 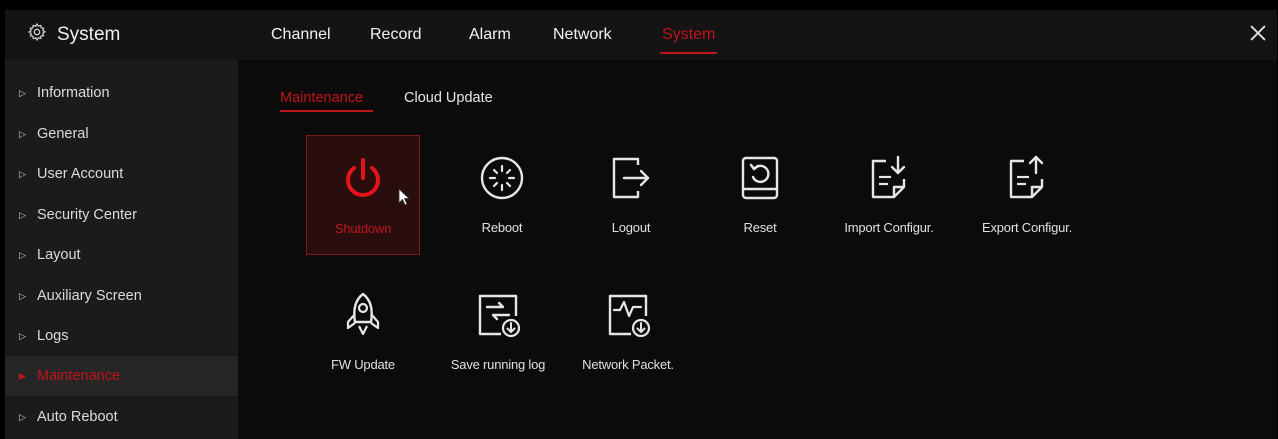 What do you see at coordinates (37, 35) in the screenshot?
I see `gear-icon` at bounding box center [37, 35].